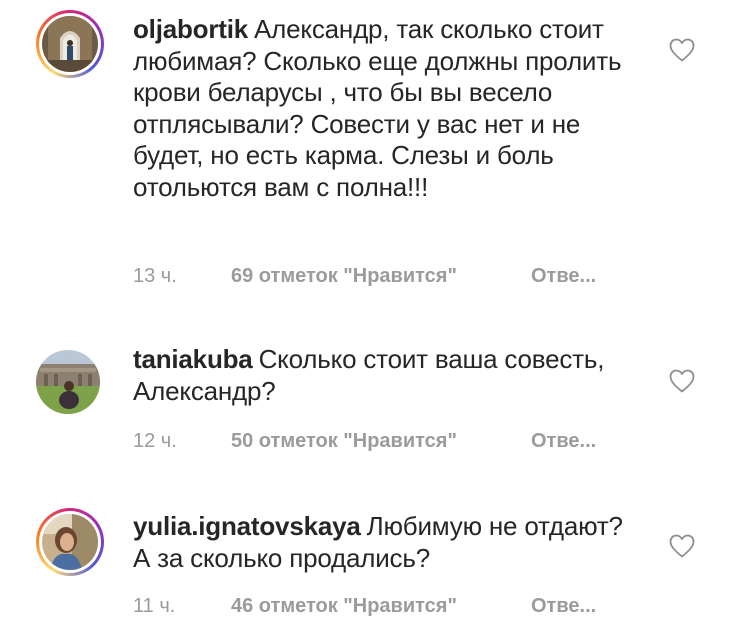 The height and width of the screenshot is (631, 740). What do you see at coordinates (190, 29) in the screenshot?
I see `comment-username: oljabortik` at bounding box center [190, 29].